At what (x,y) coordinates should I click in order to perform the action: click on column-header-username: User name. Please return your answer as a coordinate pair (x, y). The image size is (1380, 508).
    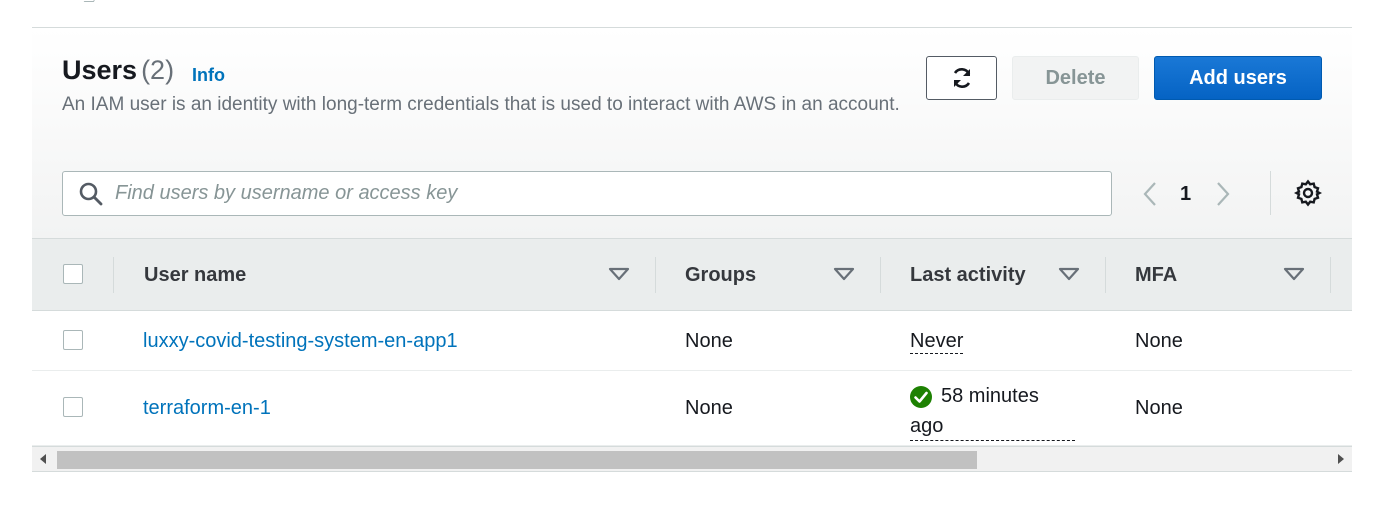
    Looking at the image, I should click on (195, 275).